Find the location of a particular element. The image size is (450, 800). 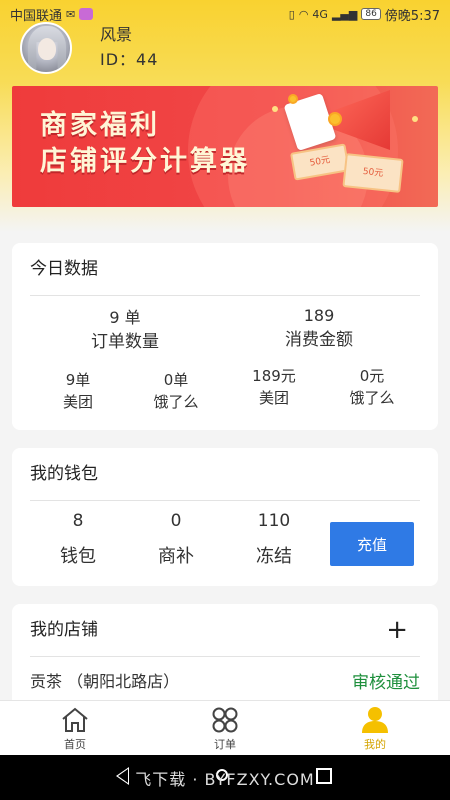

orders-value: 9 单 is located at coordinates (125, 317).